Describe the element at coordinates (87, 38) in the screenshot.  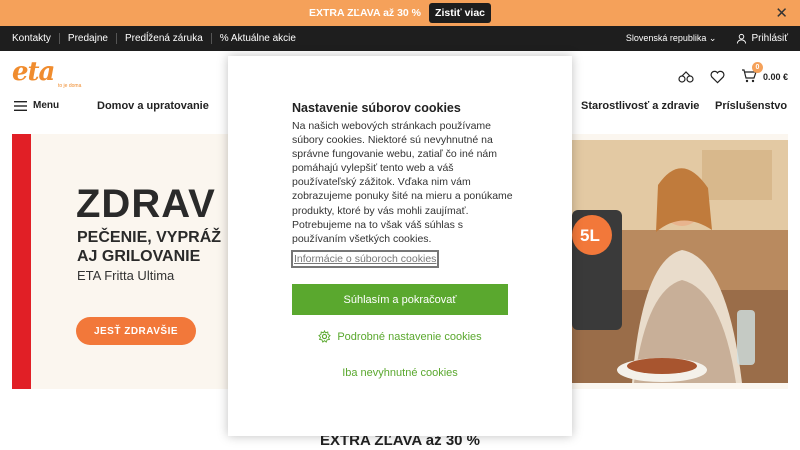
I see `link-stores: Predajne` at that location.